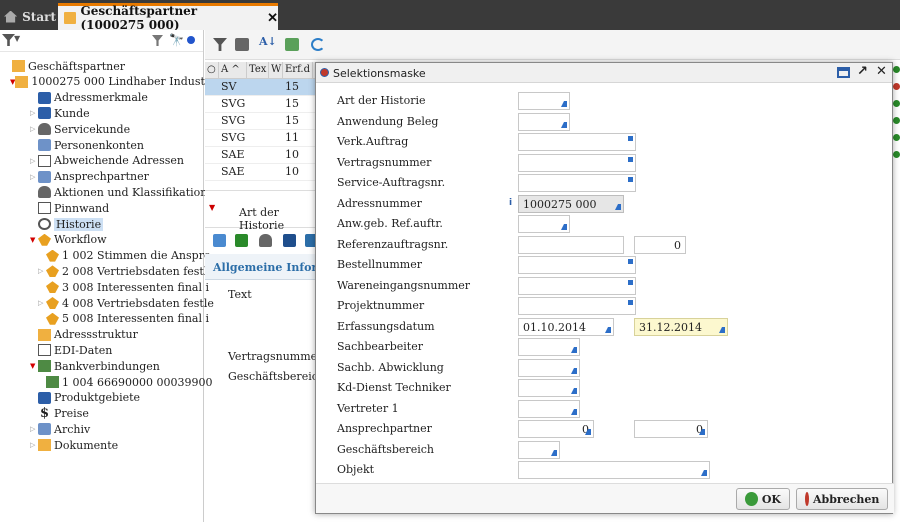  Describe the element at coordinates (130, 129) in the screenshot. I see `tree-item: ▷ Servicekunde` at that location.